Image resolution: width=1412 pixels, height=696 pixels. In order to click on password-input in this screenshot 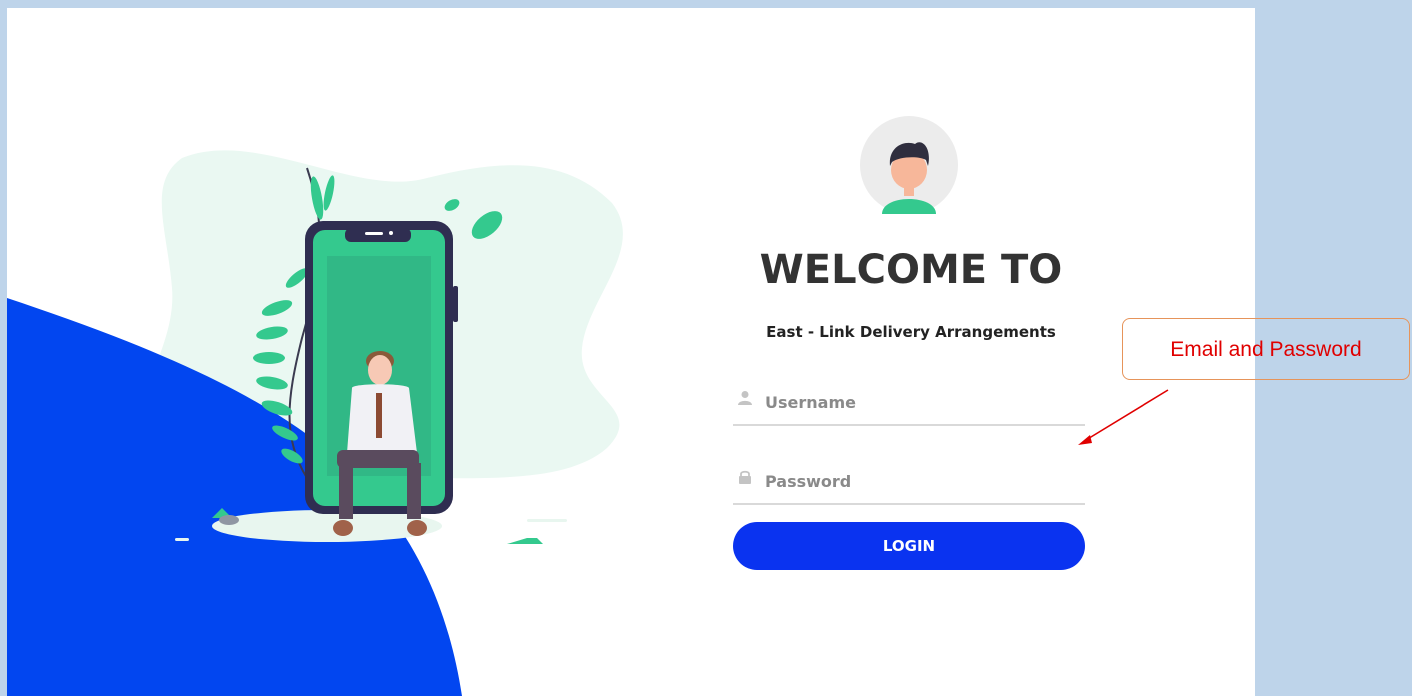, I will do `click(925, 481)`.